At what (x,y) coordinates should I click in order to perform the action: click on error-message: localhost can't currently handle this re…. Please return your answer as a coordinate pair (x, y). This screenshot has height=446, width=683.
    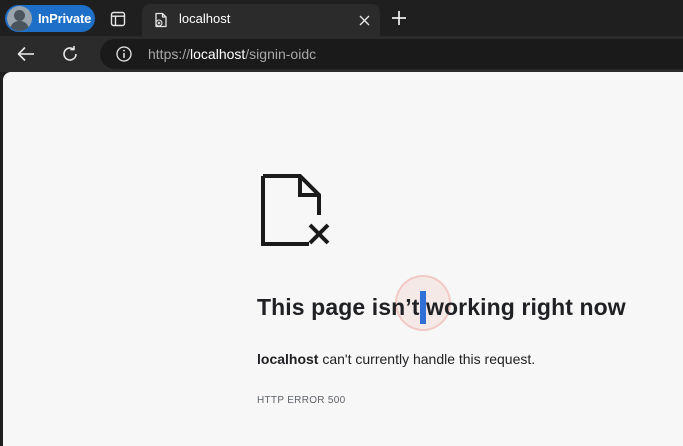
    Looking at the image, I should click on (396, 359).